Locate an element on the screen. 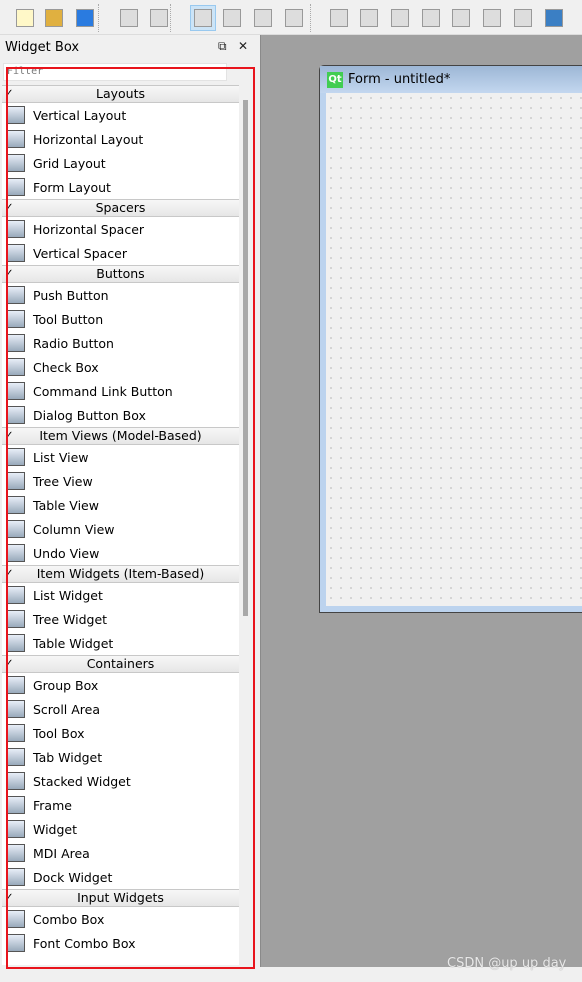  save-icon is located at coordinates (85, 18).